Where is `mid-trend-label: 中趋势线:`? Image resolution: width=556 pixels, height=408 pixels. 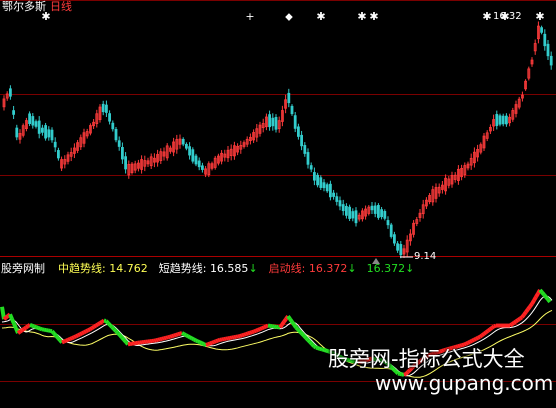
mid-trend-label: 中趋势线: is located at coordinates (82, 268).